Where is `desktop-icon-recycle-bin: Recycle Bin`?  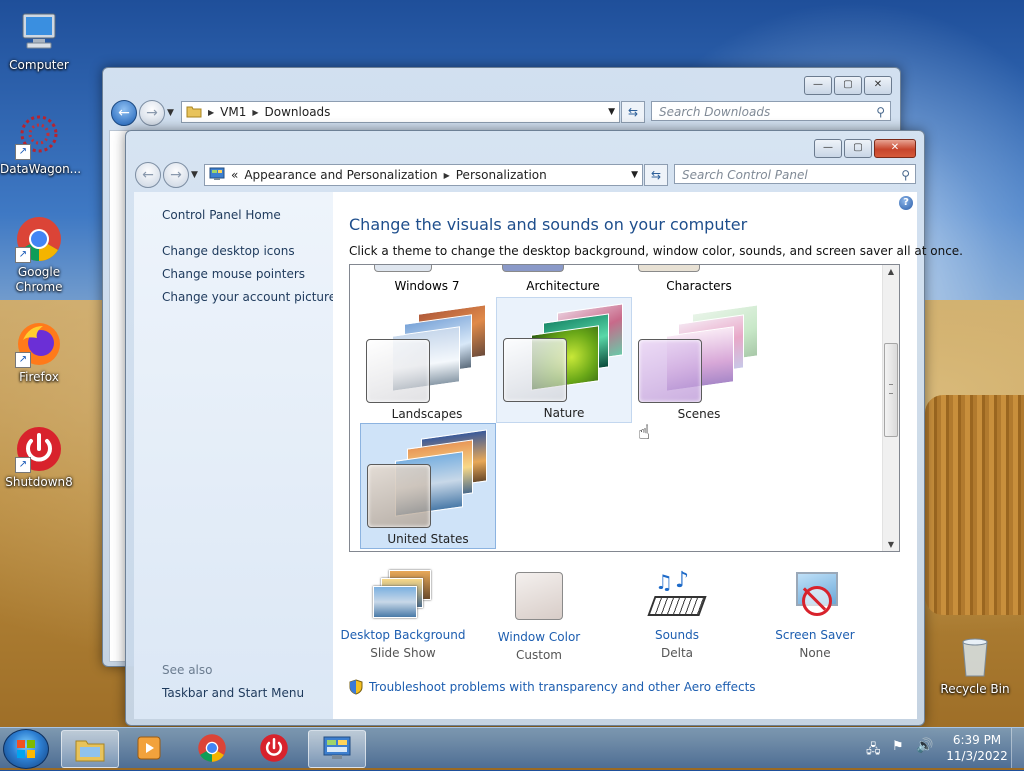 desktop-icon-recycle-bin: Recycle Bin is located at coordinates (975, 664).